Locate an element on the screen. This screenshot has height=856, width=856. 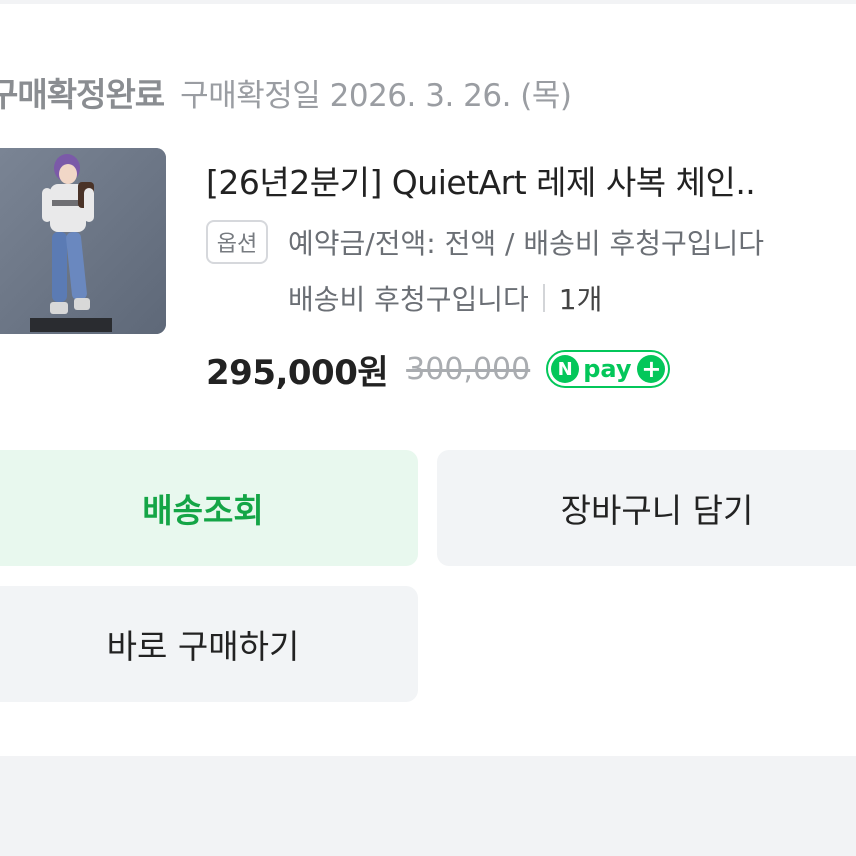
option-text: 예약금/전액: 전액 / 배송비 후청구입니다 is located at coordinates (526, 243).